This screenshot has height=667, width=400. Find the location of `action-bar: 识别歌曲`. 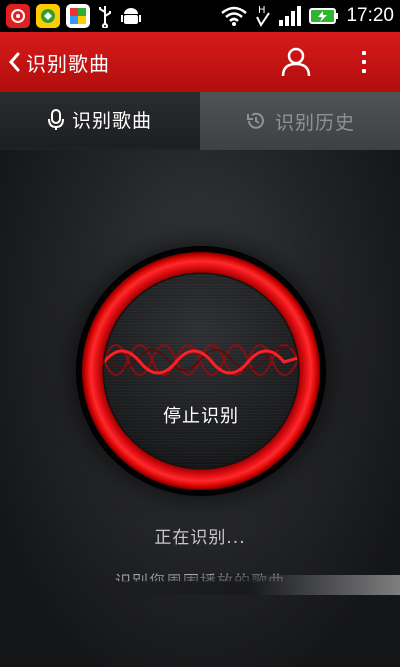

action-bar: 识别歌曲 is located at coordinates (200, 62).